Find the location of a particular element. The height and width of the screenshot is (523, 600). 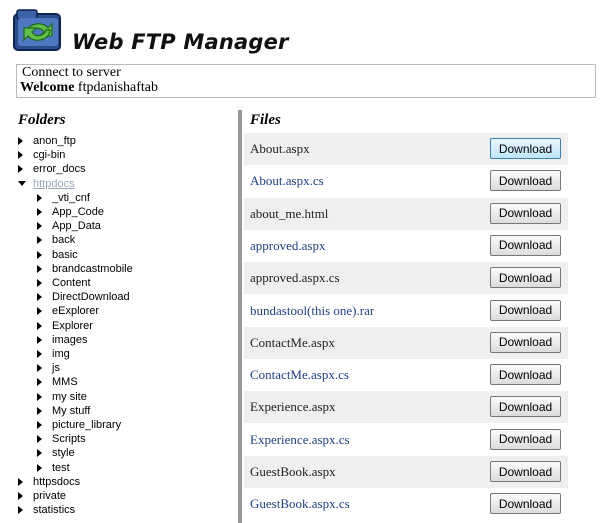

folder-label: _vti_cnf is located at coordinates (71, 198).